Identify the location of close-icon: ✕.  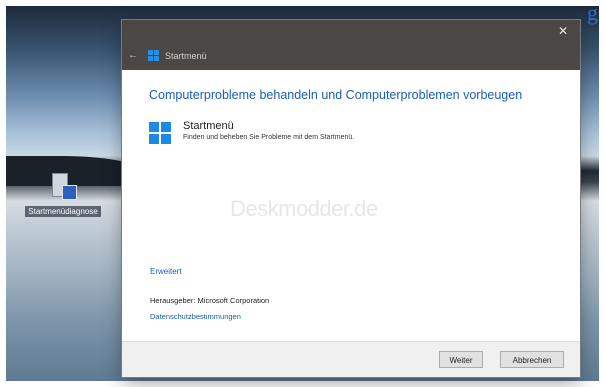
(563, 31).